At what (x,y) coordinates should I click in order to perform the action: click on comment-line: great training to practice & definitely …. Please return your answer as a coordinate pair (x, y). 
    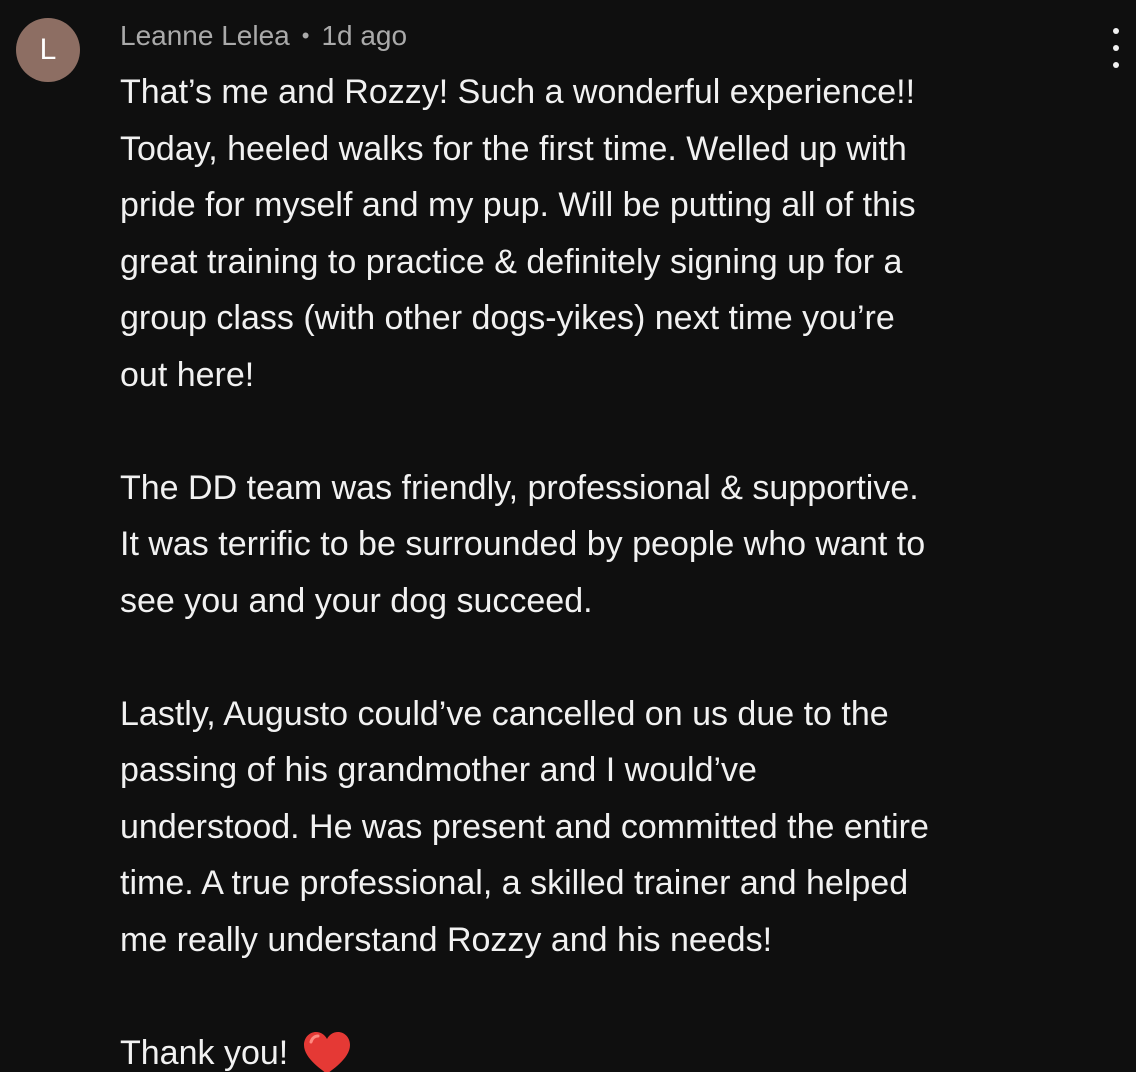
    Looking at the image, I should click on (511, 261).